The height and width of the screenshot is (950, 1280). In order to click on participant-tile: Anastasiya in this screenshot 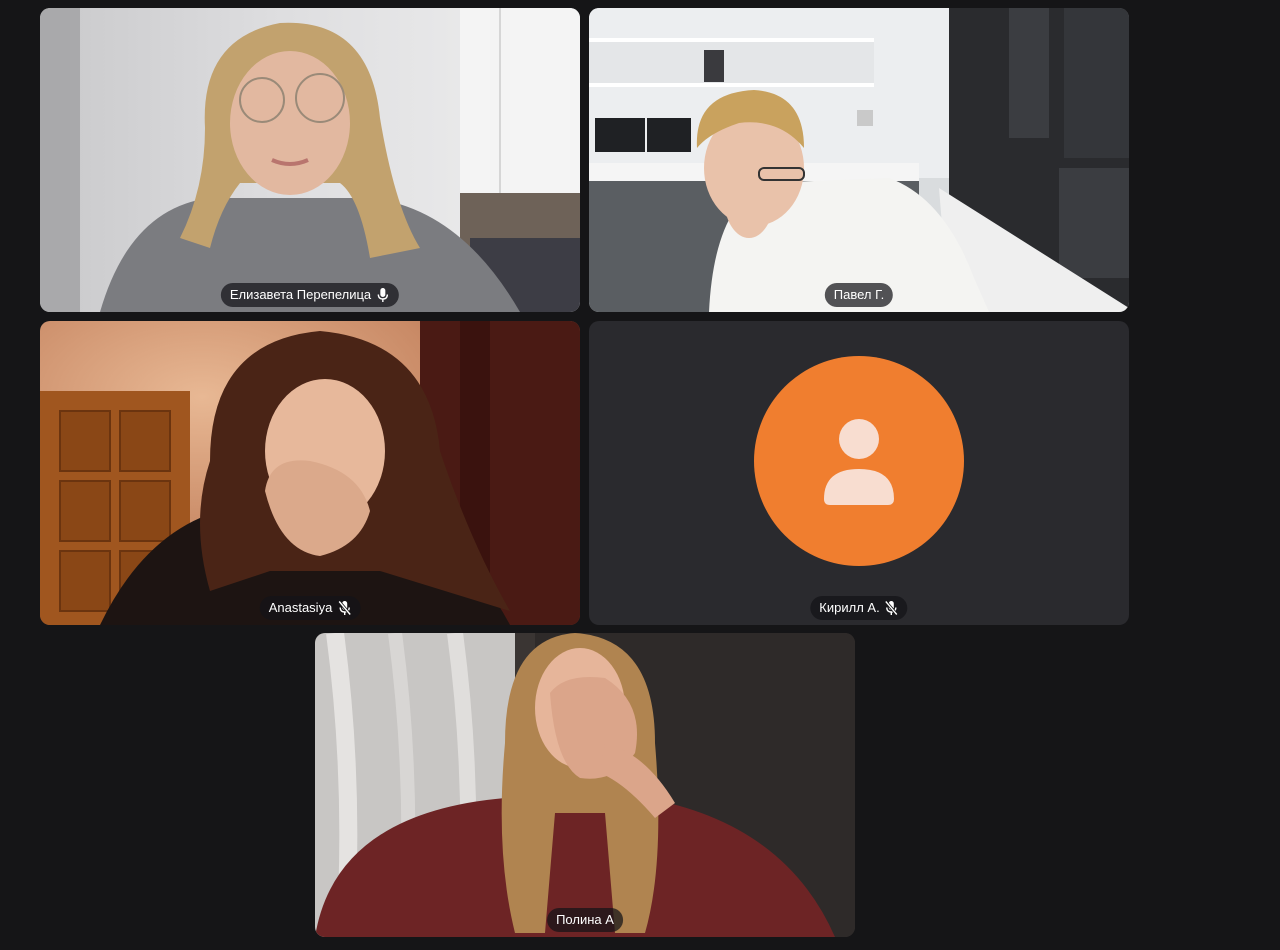, I will do `click(310, 473)`.